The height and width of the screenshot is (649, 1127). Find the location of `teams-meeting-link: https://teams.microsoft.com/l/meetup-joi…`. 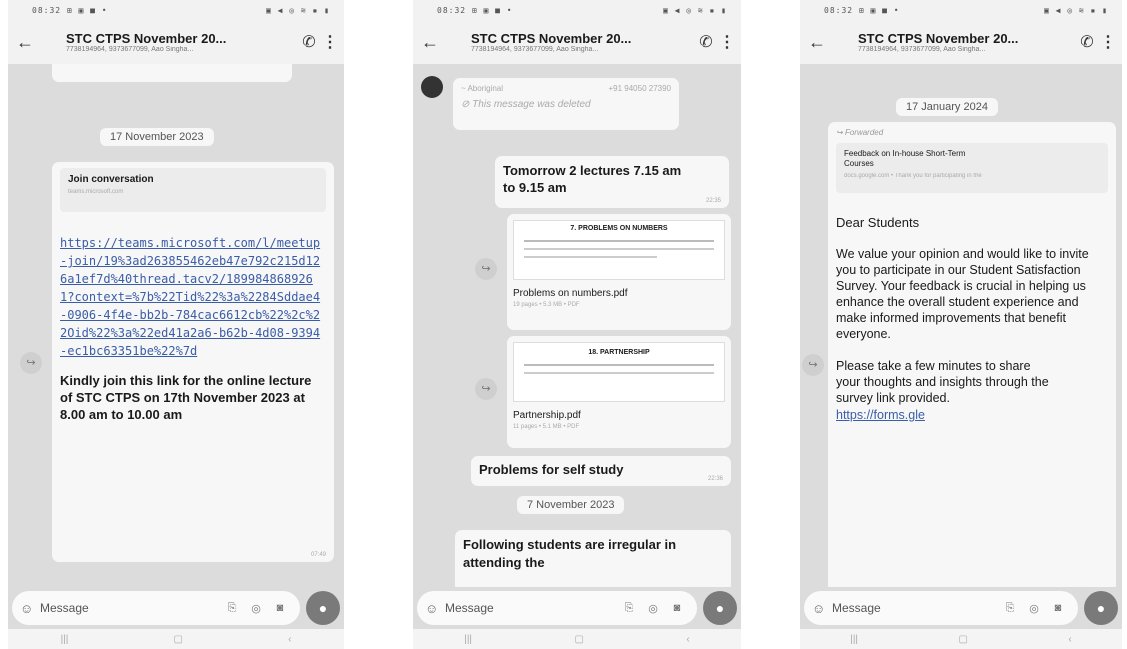

teams-meeting-link: https://teams.microsoft.com/l/meetup-joi… is located at coordinates (193, 297).